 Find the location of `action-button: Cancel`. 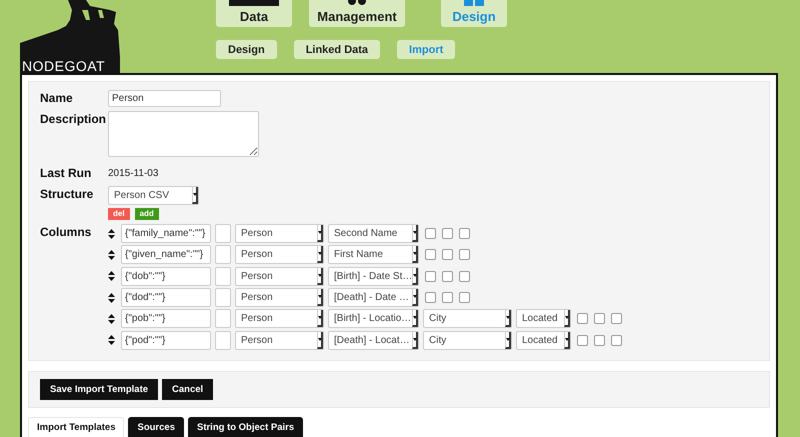

action-button: Cancel is located at coordinates (188, 389).